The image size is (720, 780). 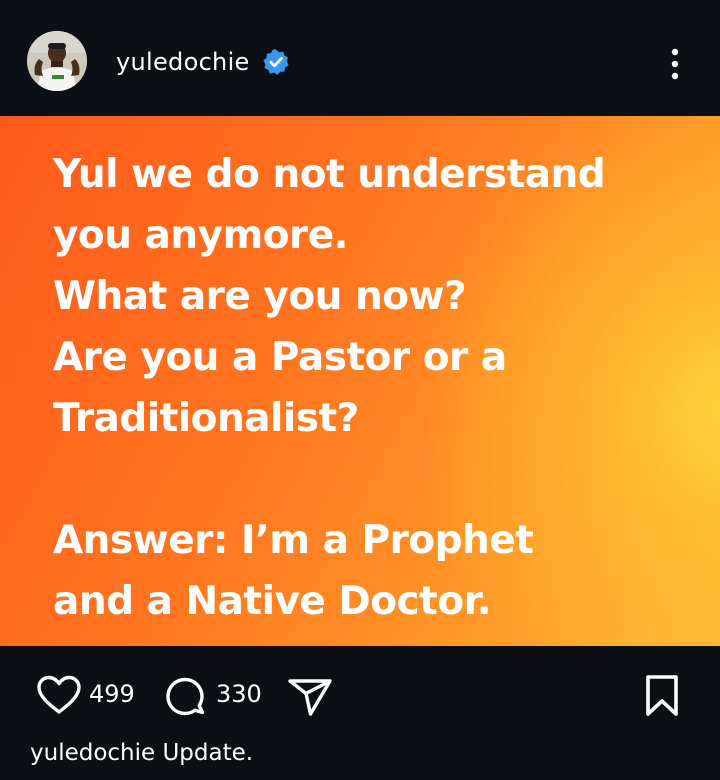 I want to click on username: yuledochie, so click(x=183, y=62).